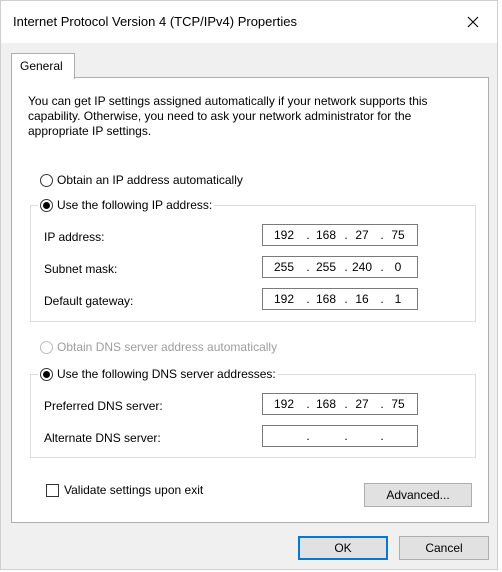 The image size is (502, 572). I want to click on validate-checkbox, so click(52, 490).